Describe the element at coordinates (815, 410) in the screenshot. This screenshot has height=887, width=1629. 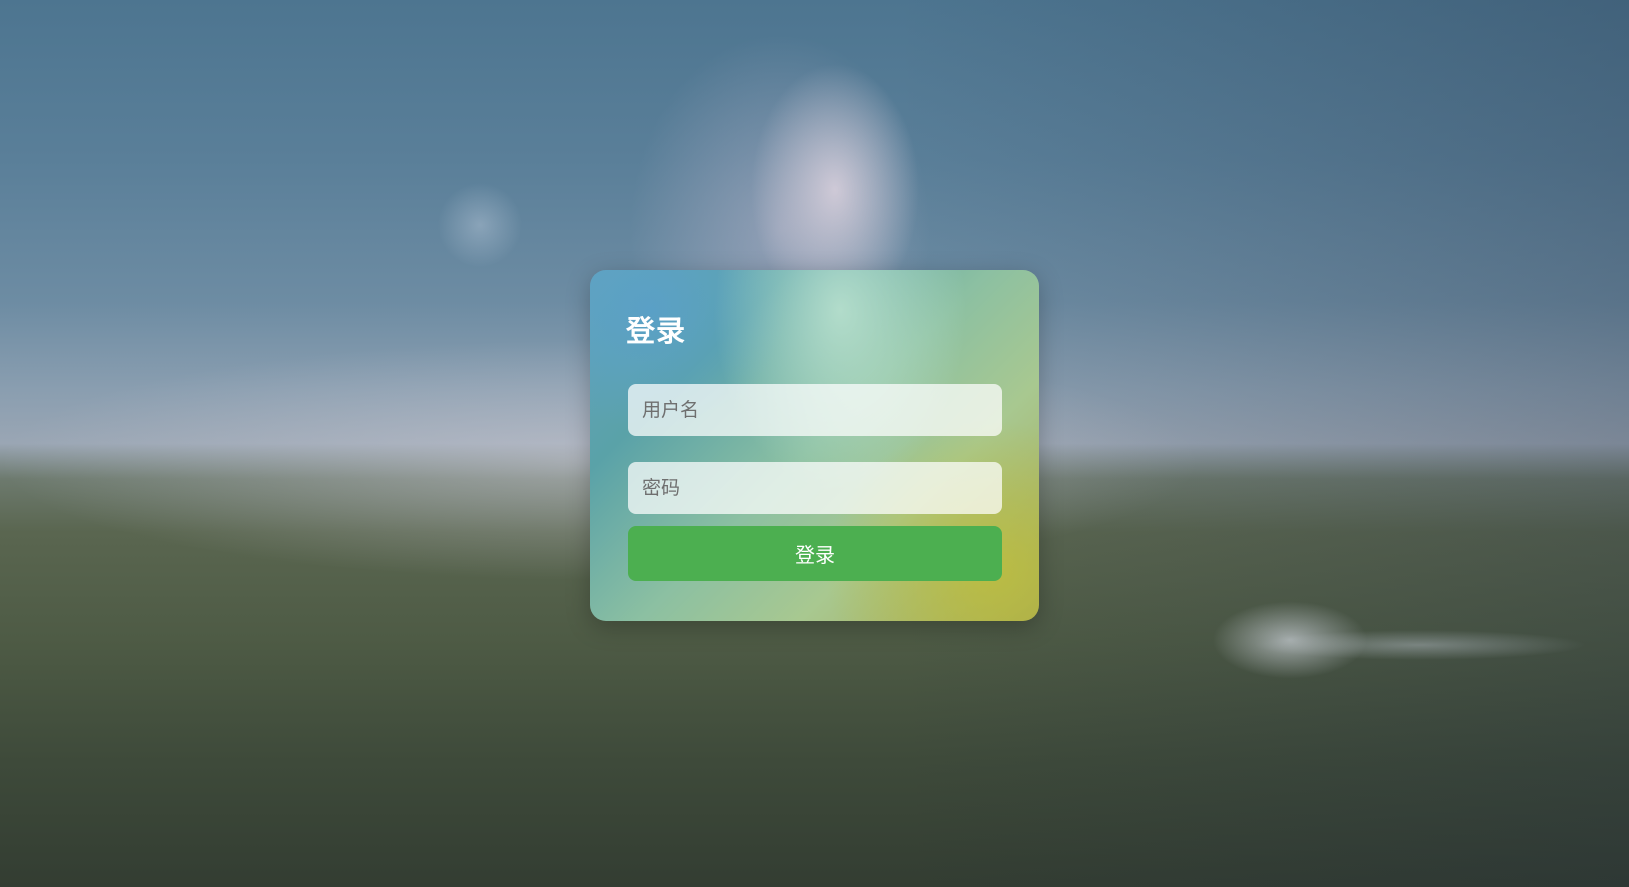
I see `username-input` at that location.